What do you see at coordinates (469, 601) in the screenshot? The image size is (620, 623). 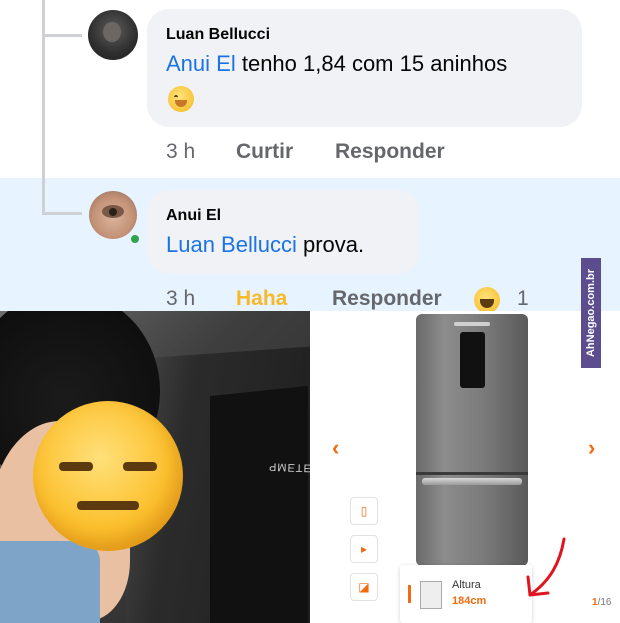 I see `spec-value: 184cm` at bounding box center [469, 601].